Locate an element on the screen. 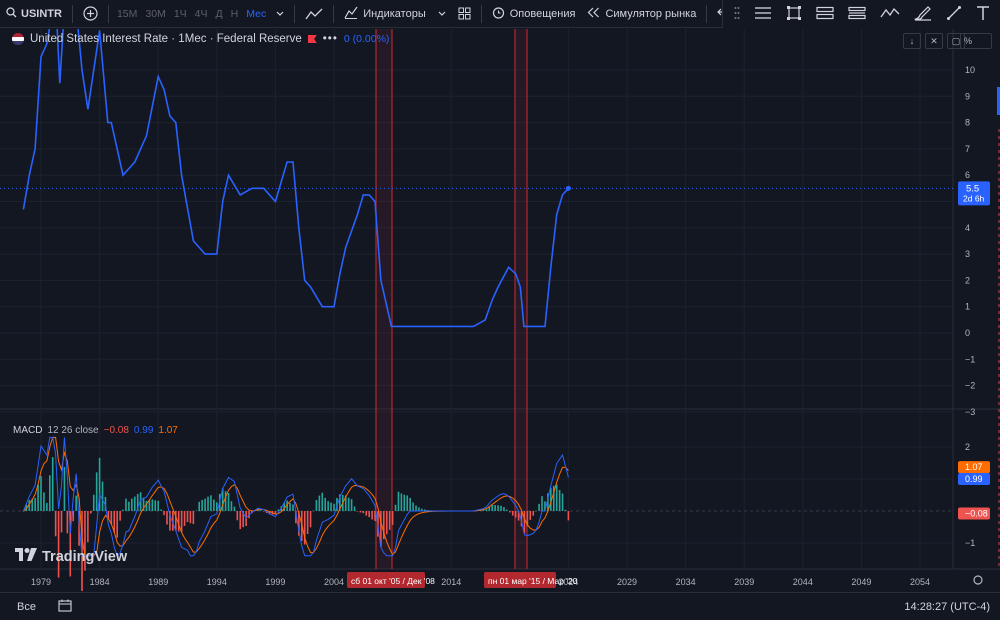  last-price-dot is located at coordinates (568, 188).